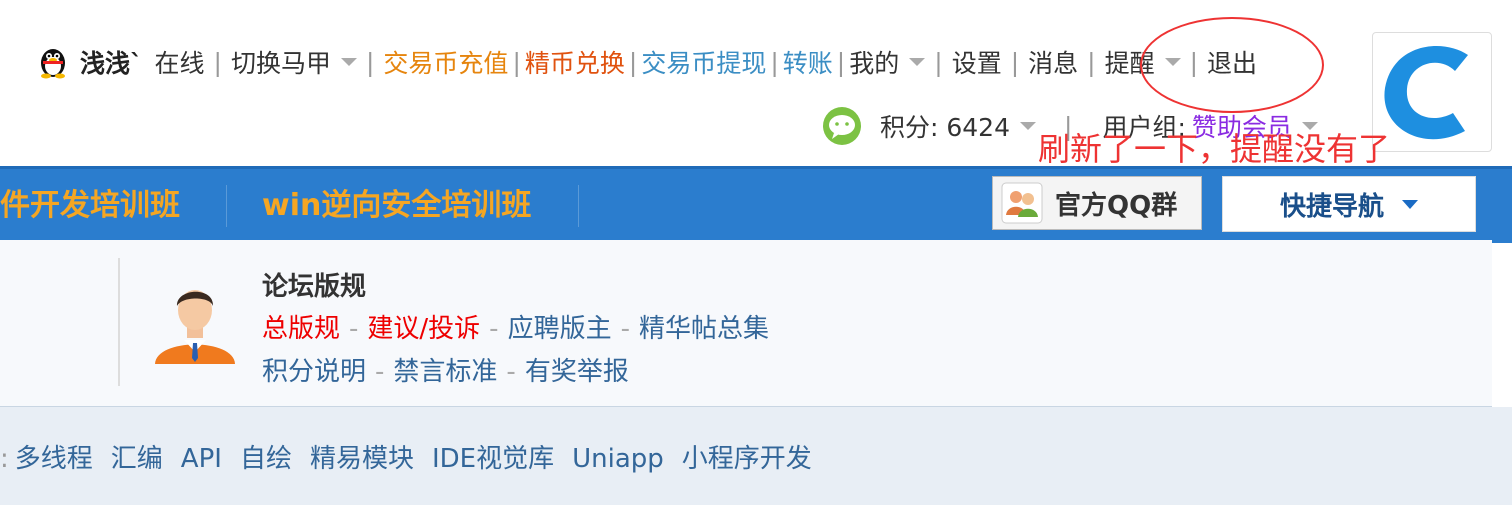  I want to click on apply-moderator-link: 应聘版主, so click(560, 329).